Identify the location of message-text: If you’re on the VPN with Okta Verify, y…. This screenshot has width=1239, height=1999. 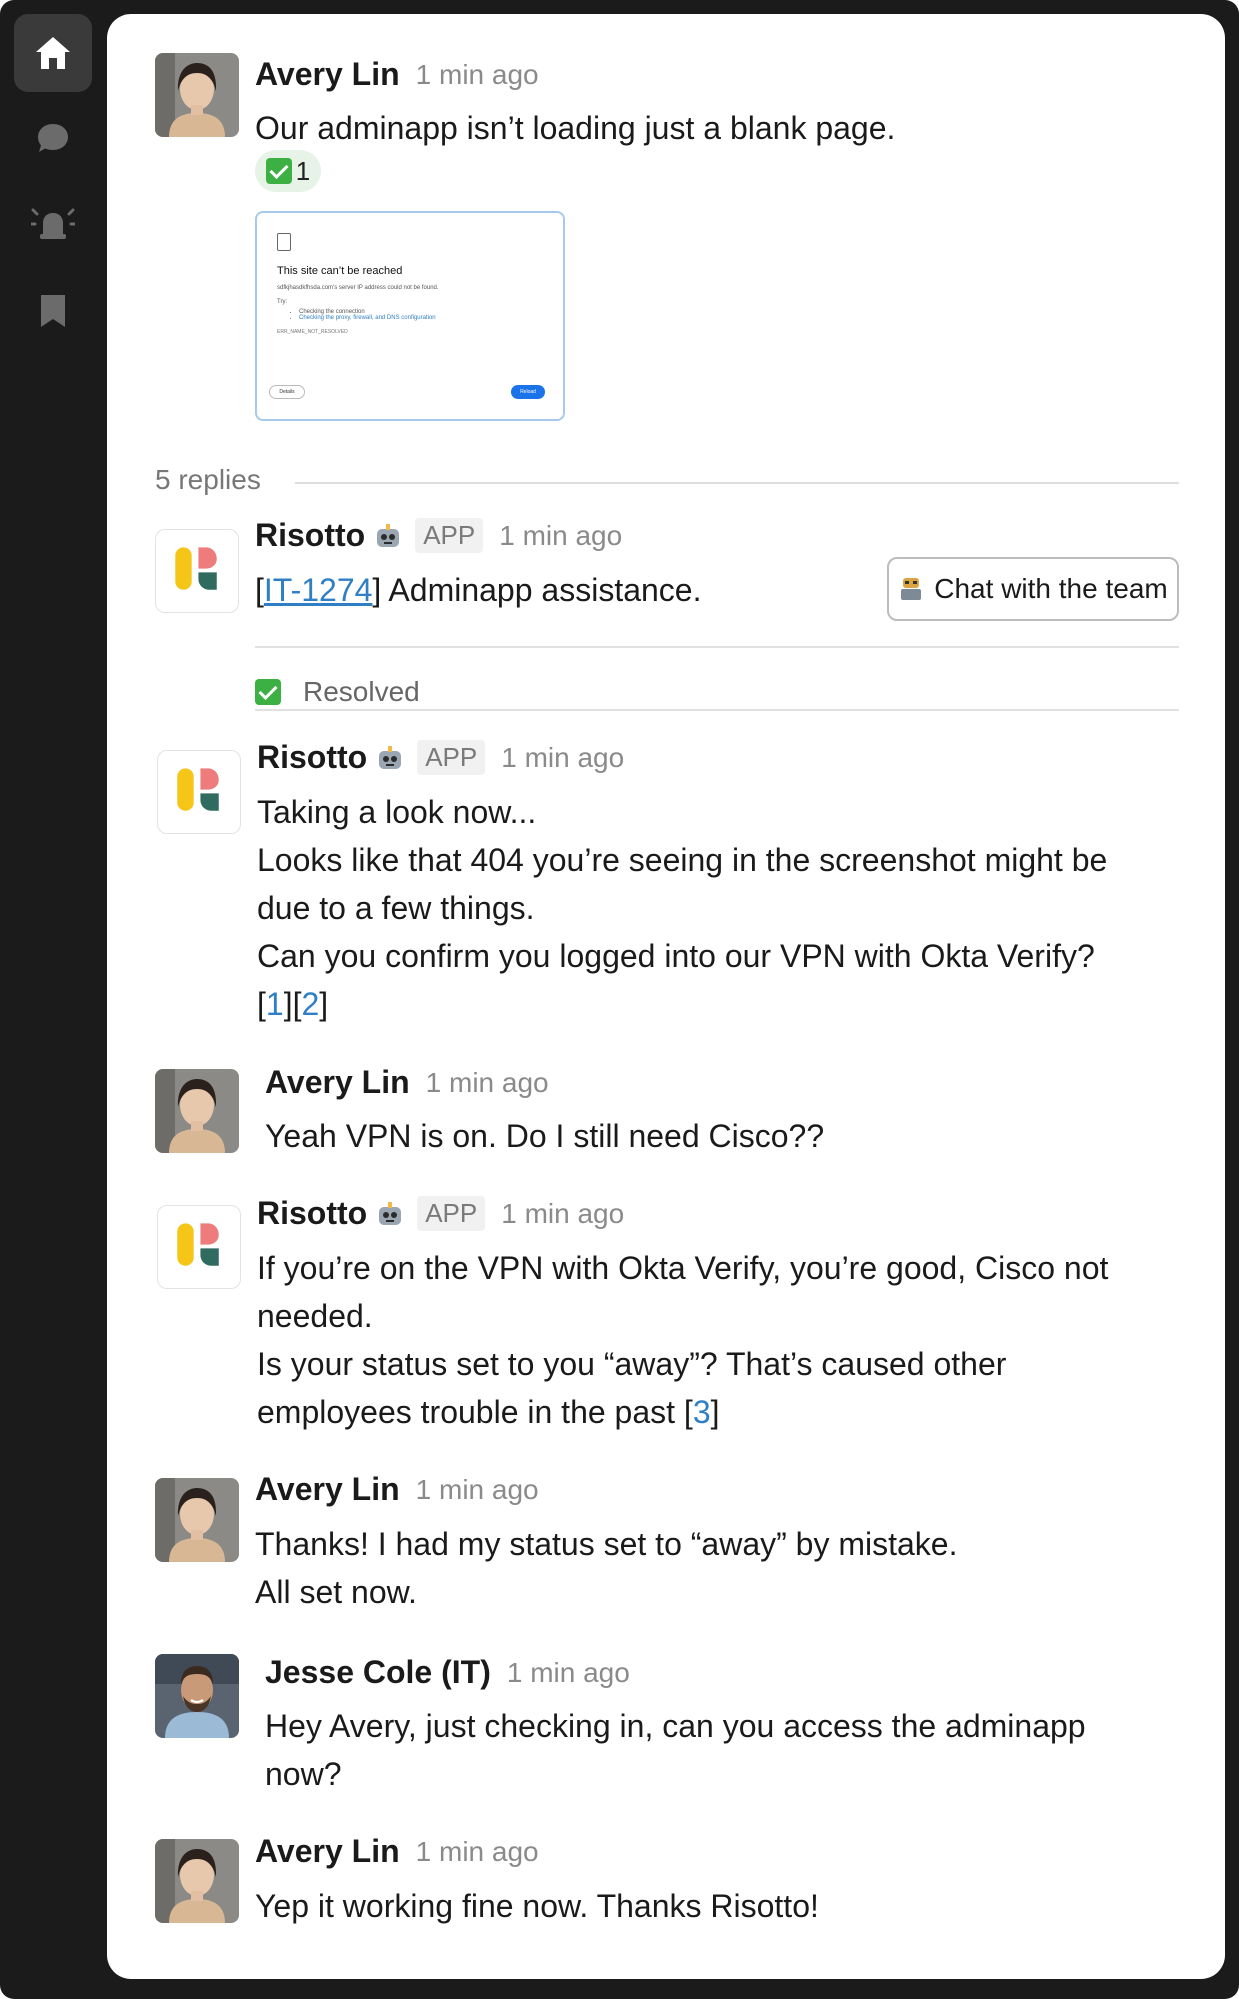
(682, 1340).